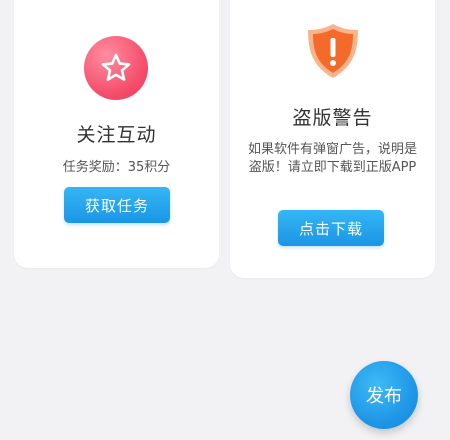 This screenshot has height=440, width=450. I want to click on card-title: 关注互动, so click(116, 135).